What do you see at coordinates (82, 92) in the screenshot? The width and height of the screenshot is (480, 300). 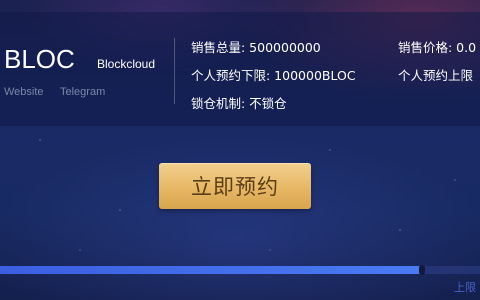 I see `telegram-link: Telegram` at bounding box center [82, 92].